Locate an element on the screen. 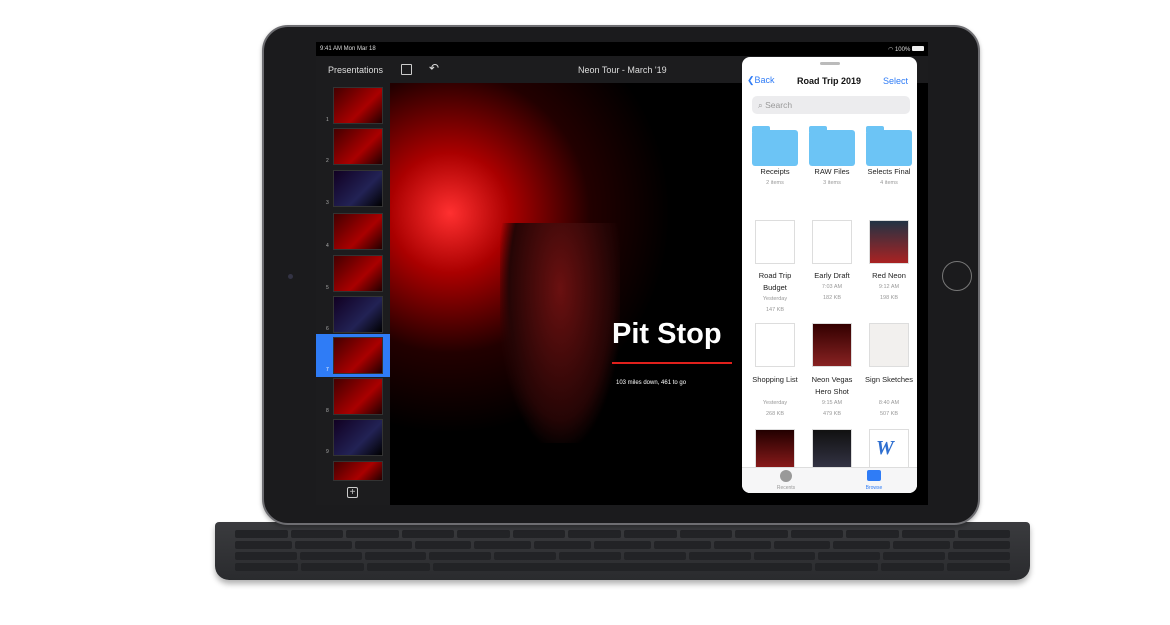 The height and width of the screenshot is (625, 1170). front-camera is located at coordinates (290, 276).